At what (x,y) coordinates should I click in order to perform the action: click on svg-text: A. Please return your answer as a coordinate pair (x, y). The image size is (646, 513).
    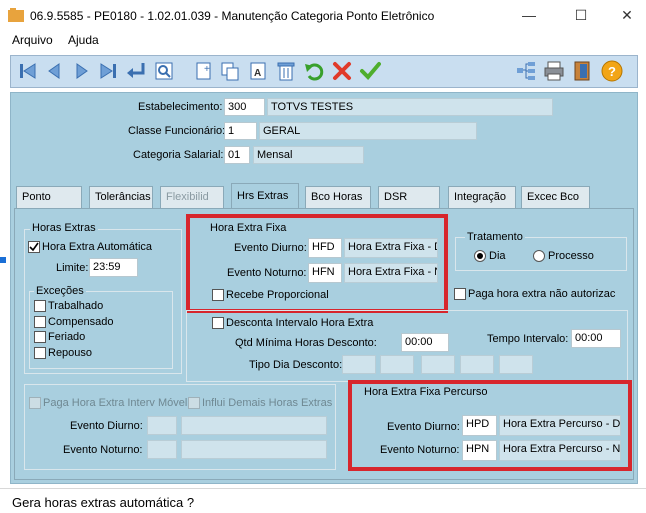
    Looking at the image, I should click on (257, 73).